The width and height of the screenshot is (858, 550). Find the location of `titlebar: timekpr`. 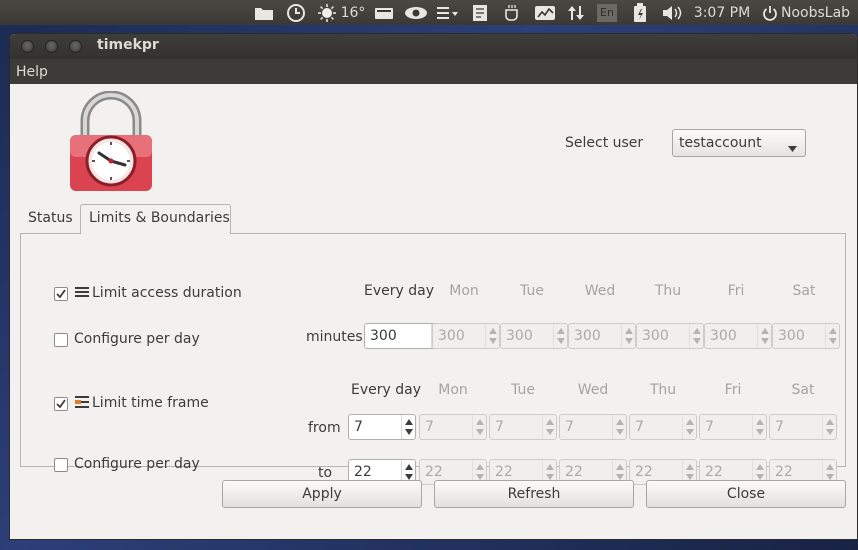

titlebar: timekpr is located at coordinates (433, 46).